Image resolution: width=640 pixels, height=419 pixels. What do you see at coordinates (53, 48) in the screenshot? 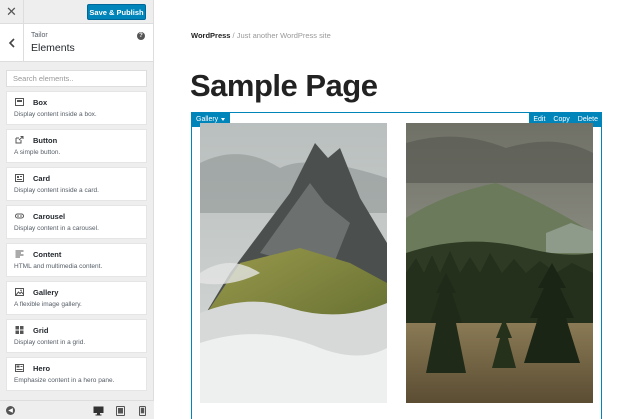
I see `panel-title: Elements` at bounding box center [53, 48].